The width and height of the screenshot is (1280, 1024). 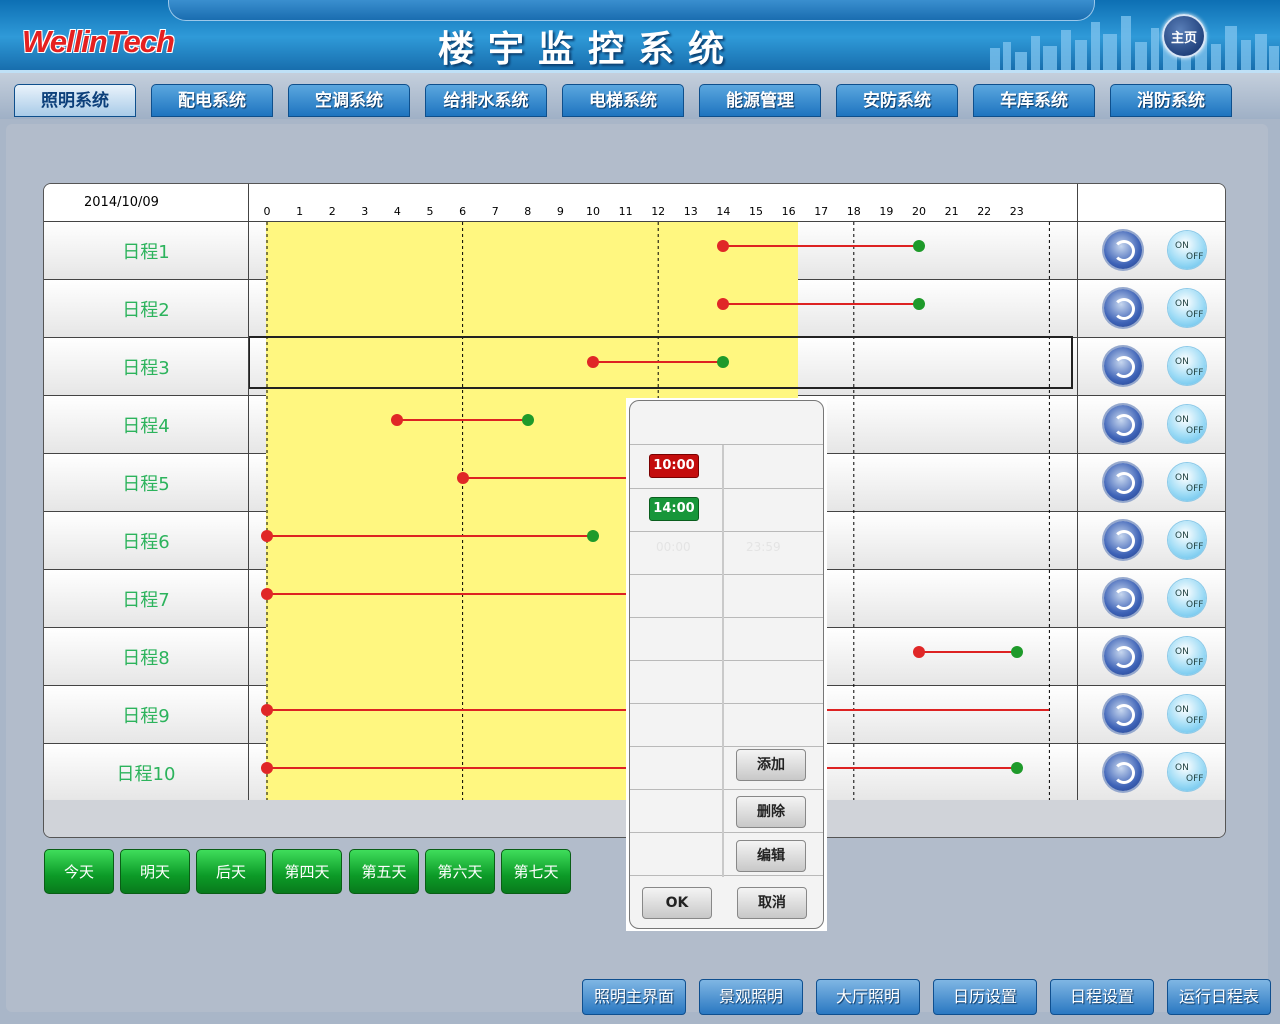 What do you see at coordinates (674, 509) in the screenshot?
I see `end-time-badge: 14:00` at bounding box center [674, 509].